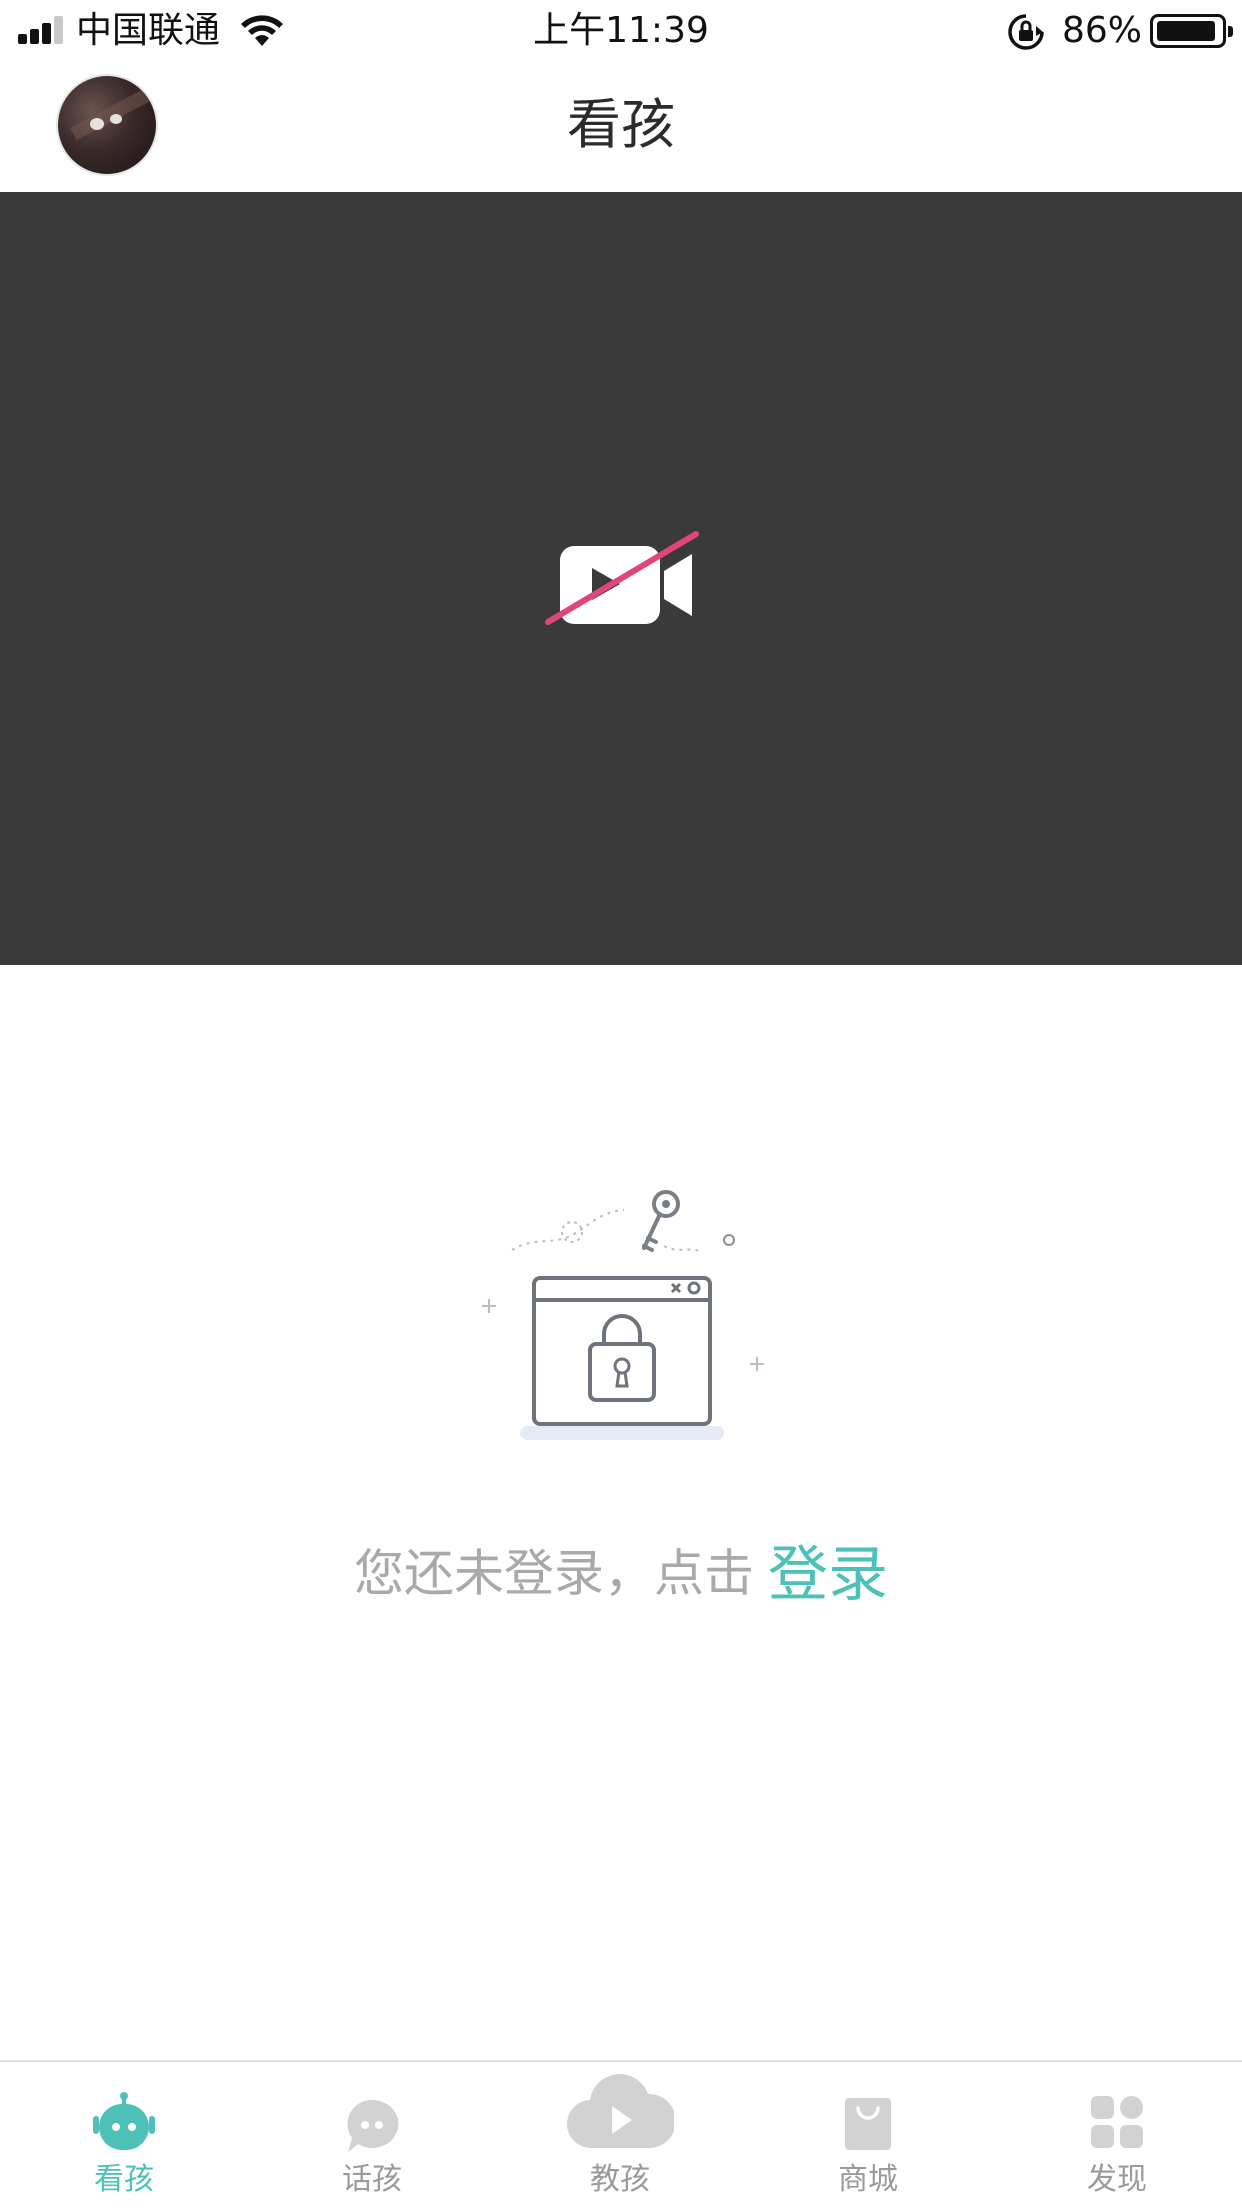 This screenshot has width=1242, height=2208. Describe the element at coordinates (868, 2124) in the screenshot. I see `shopping-bag-icon` at that location.